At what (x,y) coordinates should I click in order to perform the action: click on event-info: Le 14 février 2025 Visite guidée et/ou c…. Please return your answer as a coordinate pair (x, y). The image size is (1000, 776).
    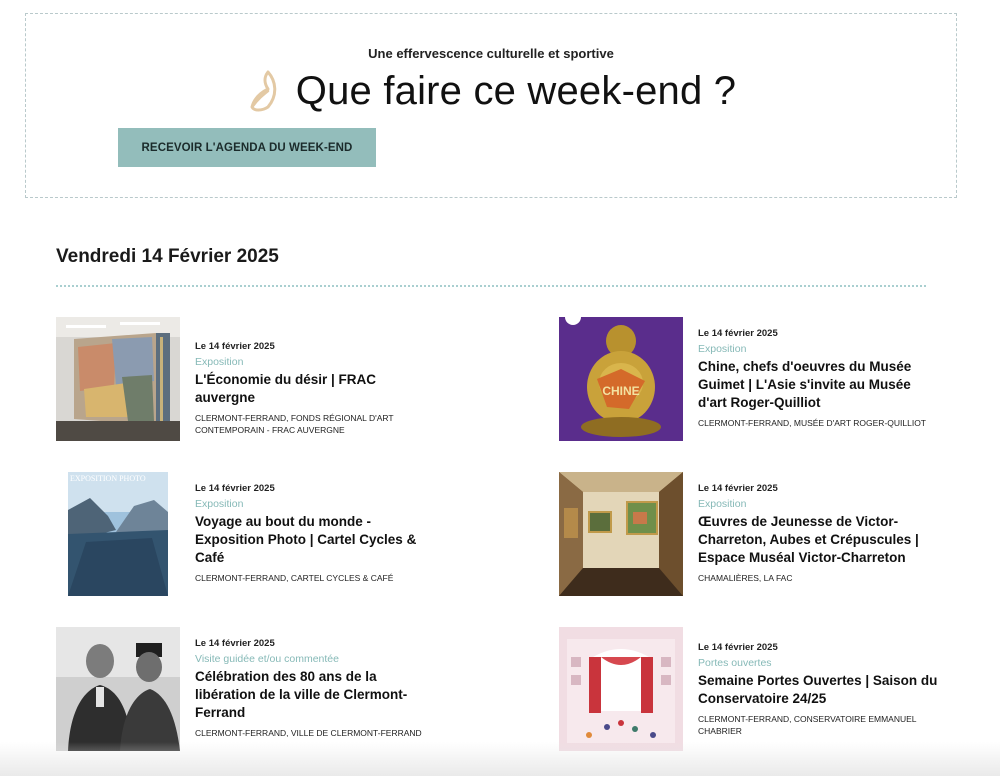
    Looking at the image, I should click on (315, 688).